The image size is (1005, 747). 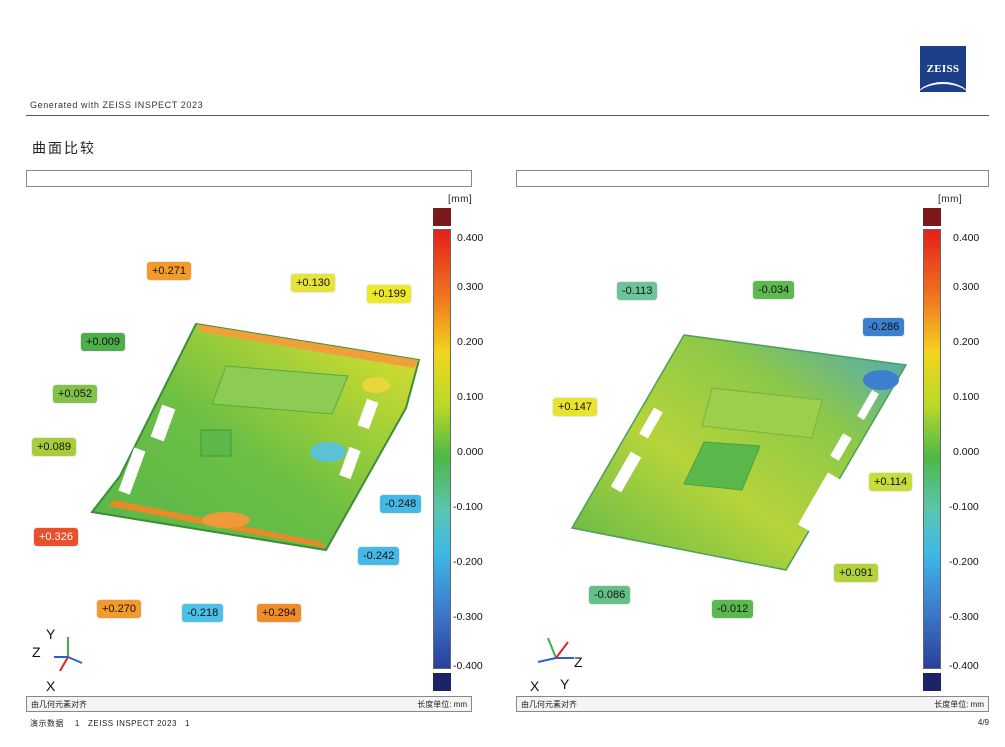 What do you see at coordinates (856, 573) in the screenshot?
I see `callout-label: +0.091` at bounding box center [856, 573].